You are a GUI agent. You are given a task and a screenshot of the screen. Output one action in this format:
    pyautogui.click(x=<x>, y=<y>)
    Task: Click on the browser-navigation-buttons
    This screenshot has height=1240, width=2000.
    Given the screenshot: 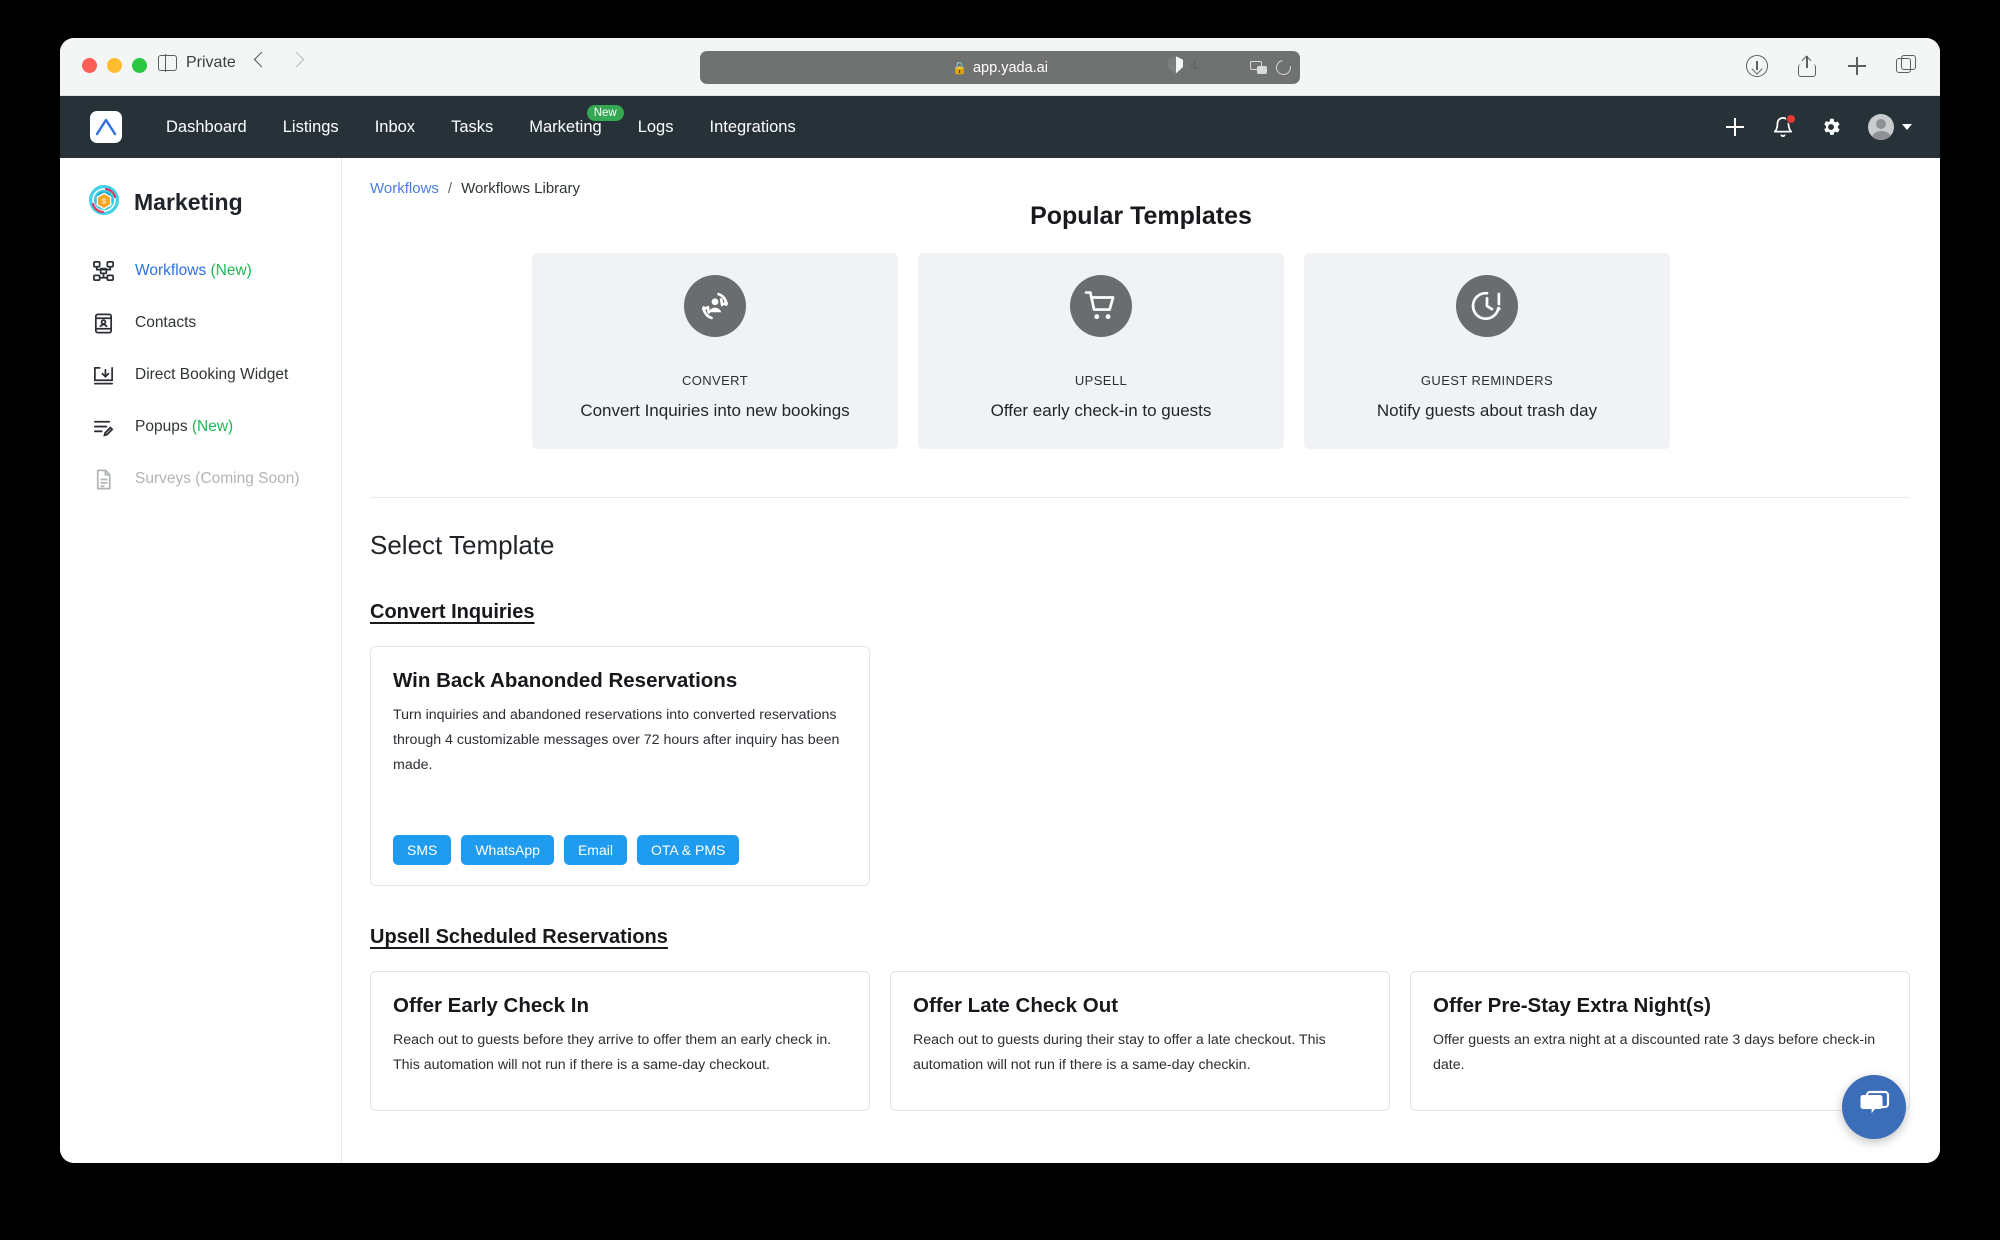 What is the action you would take?
    pyautogui.click(x=279, y=59)
    